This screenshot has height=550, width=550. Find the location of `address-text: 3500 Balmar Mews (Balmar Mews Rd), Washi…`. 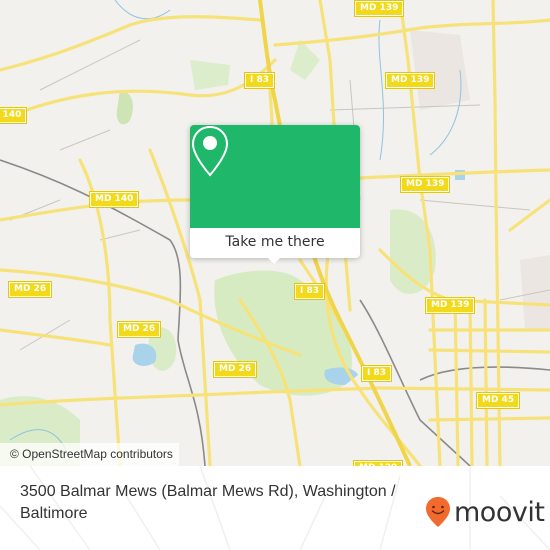

address-text: 3500 Balmar Mews (Balmar Mews Rd), Washi… is located at coordinates (208, 502).